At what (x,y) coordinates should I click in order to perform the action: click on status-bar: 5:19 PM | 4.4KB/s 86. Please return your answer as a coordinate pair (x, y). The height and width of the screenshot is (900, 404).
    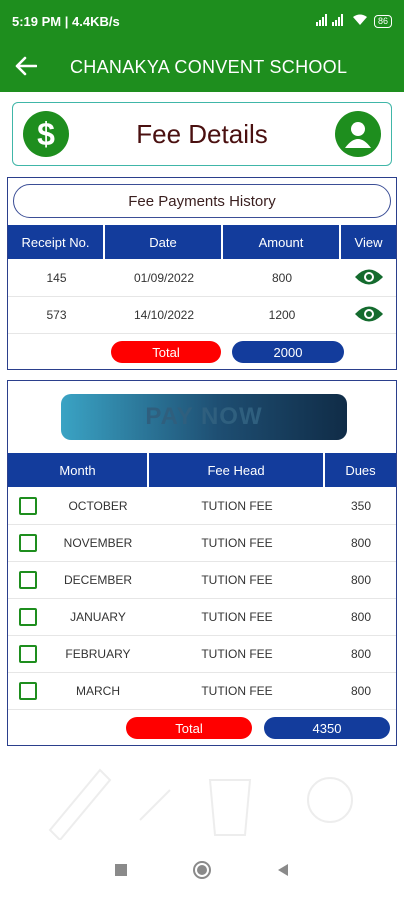
    Looking at the image, I should click on (202, 21).